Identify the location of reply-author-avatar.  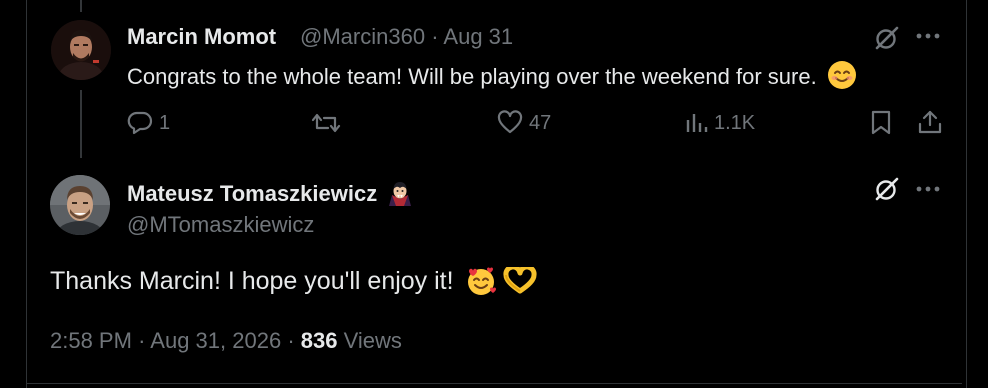
(81, 50).